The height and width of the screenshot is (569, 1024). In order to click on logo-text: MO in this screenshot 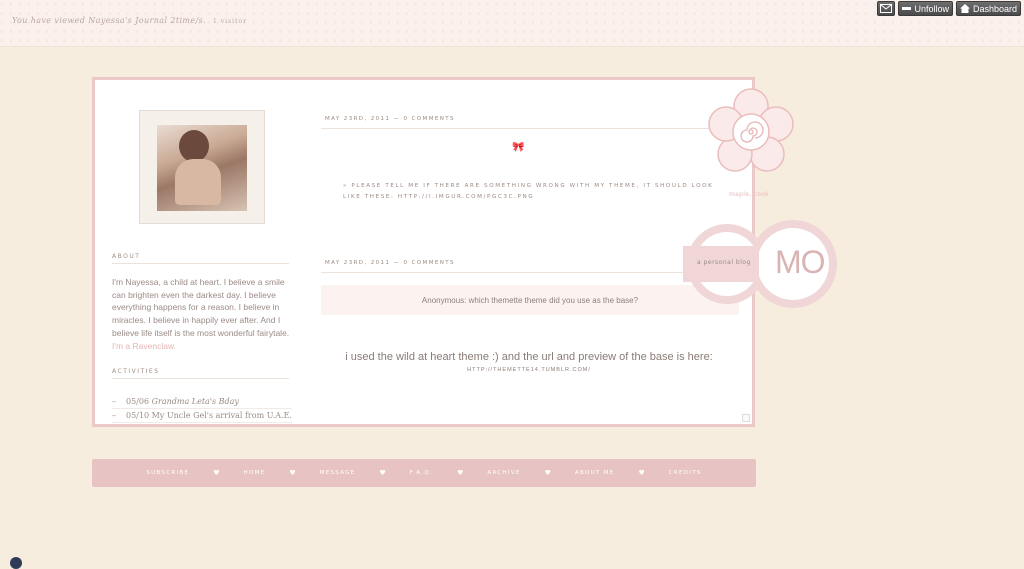, I will do `click(800, 262)`.